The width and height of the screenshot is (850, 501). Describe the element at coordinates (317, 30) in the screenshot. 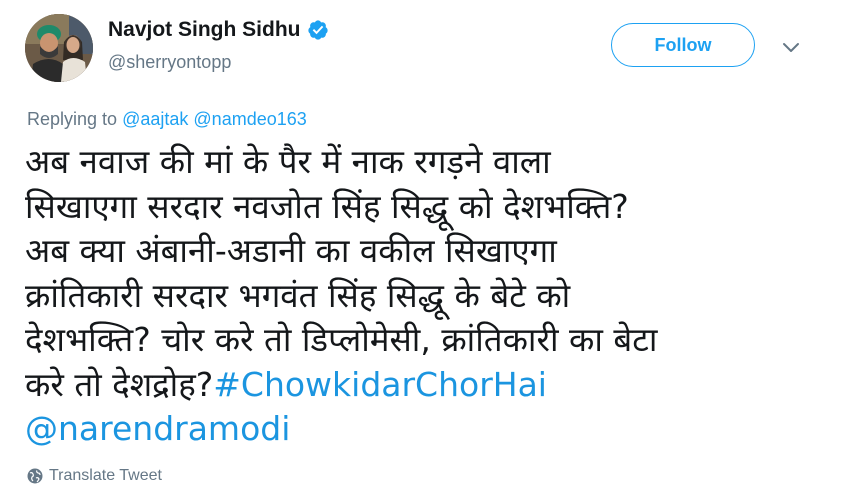

I see `verified-badge-icon` at that location.